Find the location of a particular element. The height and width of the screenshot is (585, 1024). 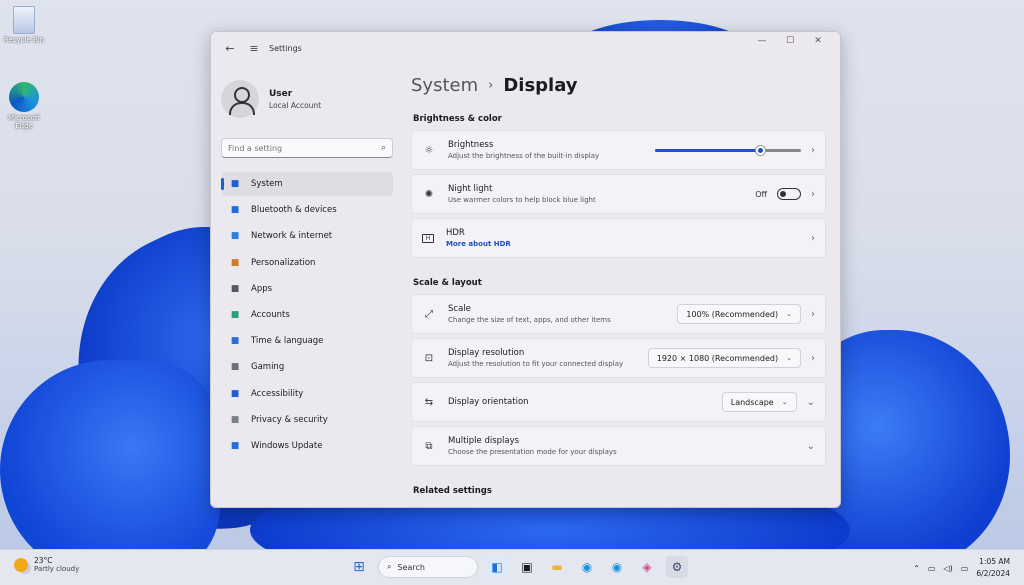

sidebar-item-network-internet: ■ Network & internet is located at coordinates (307, 236).